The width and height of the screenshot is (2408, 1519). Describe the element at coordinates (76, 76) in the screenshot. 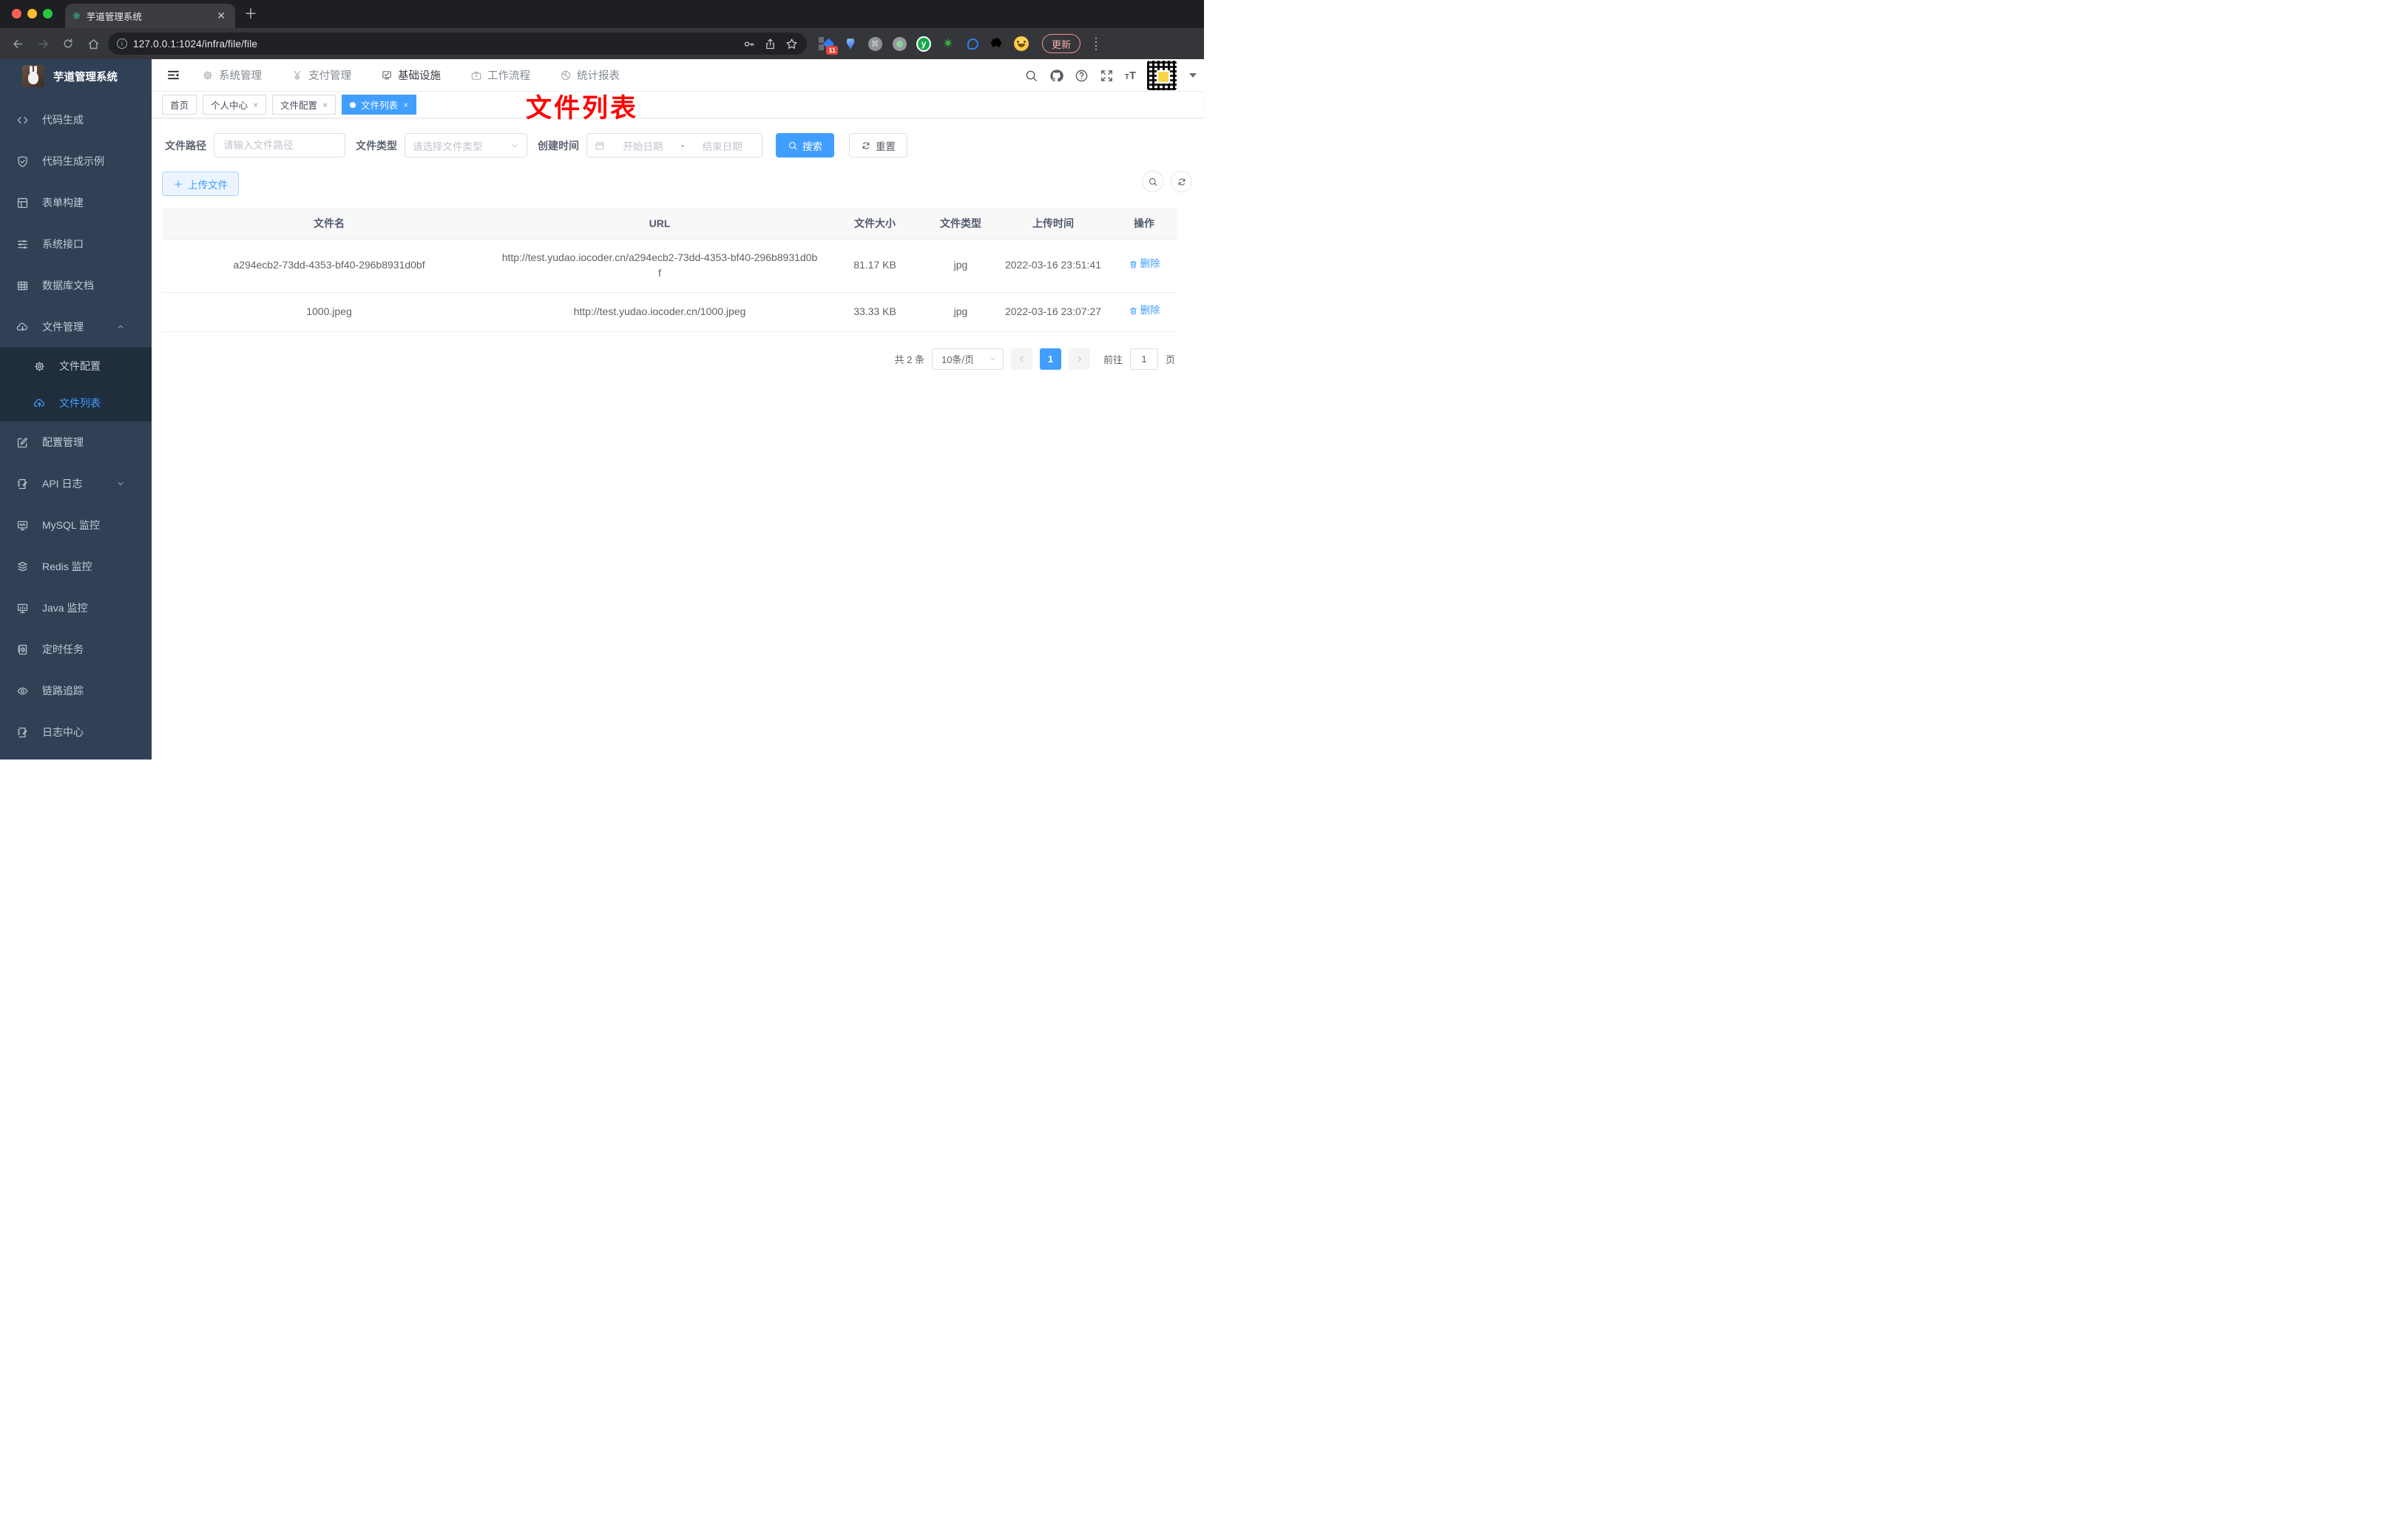

I see `app-logo: 芋道管理系统` at that location.